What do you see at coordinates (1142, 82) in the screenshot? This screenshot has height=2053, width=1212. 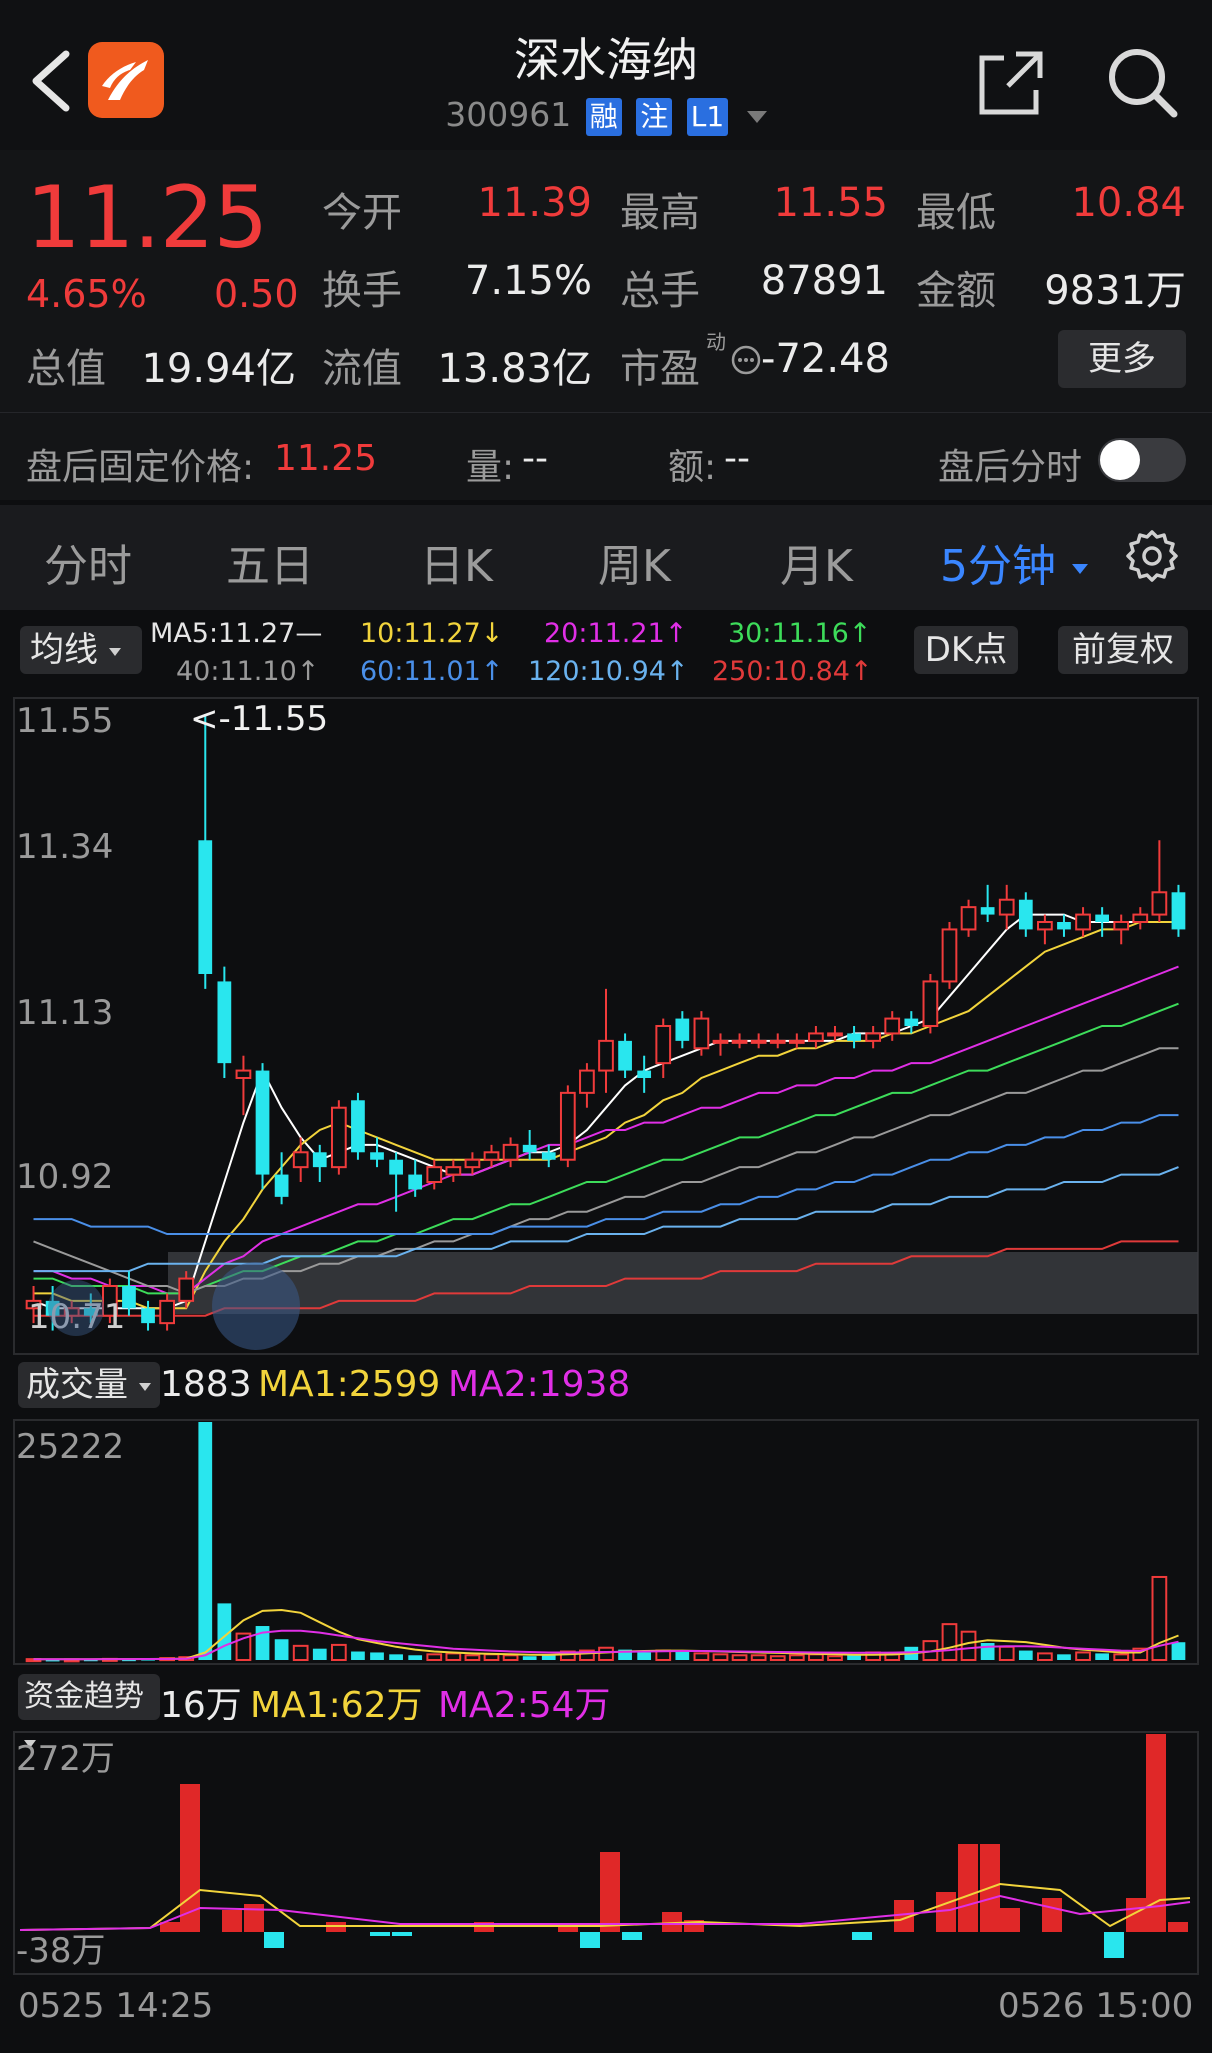 I see `search-icon` at bounding box center [1142, 82].